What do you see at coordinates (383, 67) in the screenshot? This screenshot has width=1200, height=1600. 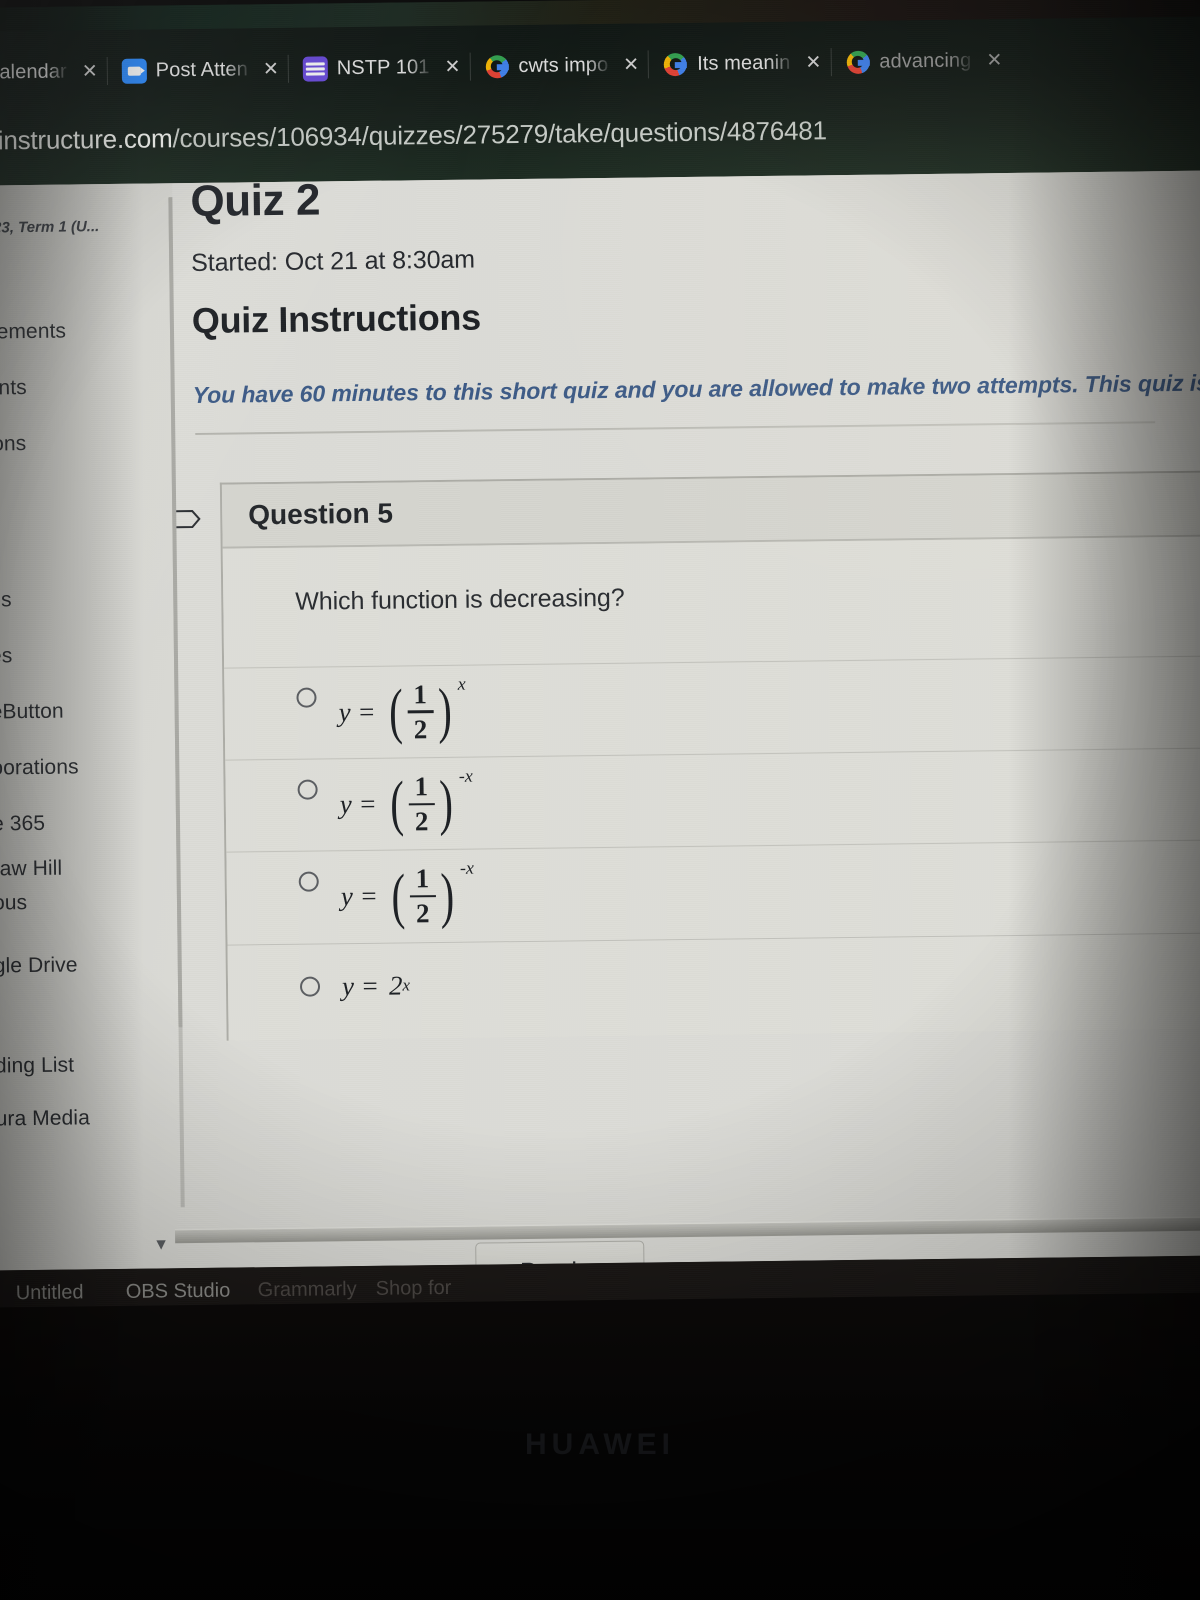 I see `tab-title: NSTP 101` at bounding box center [383, 67].